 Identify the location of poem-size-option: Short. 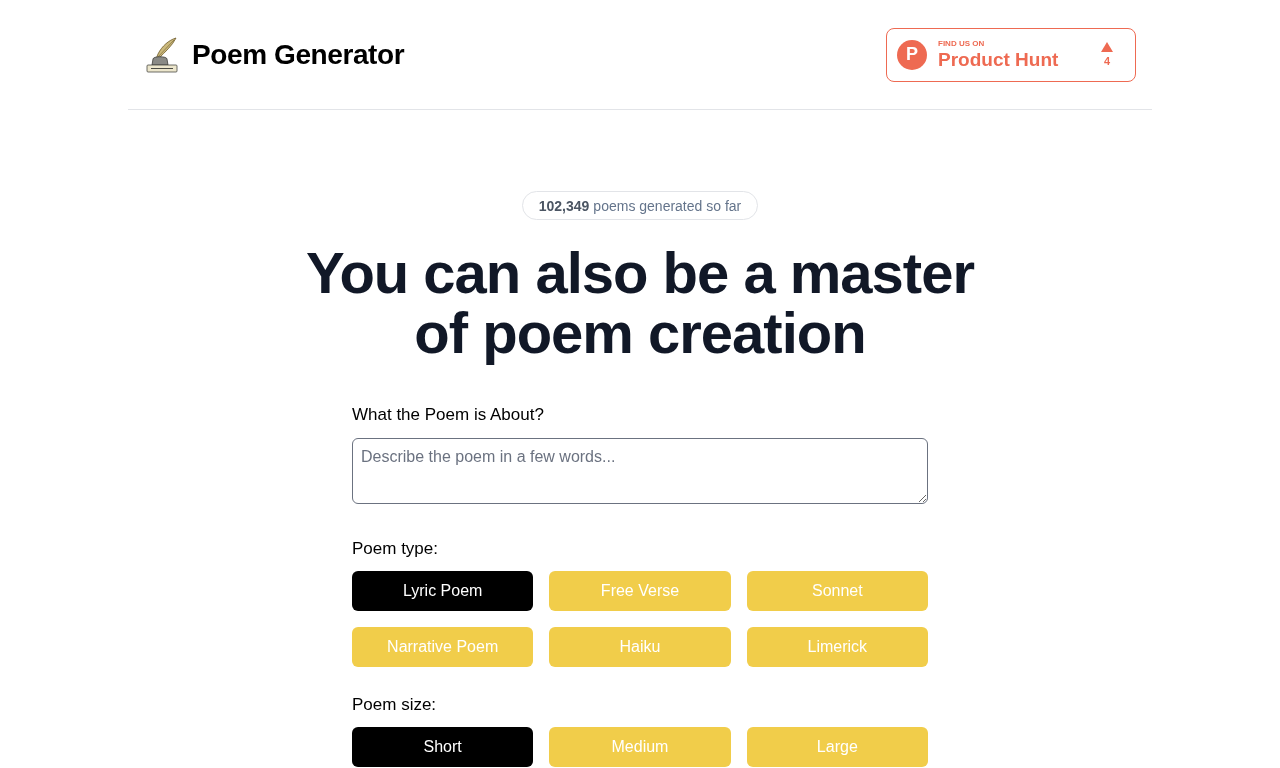
(443, 747).